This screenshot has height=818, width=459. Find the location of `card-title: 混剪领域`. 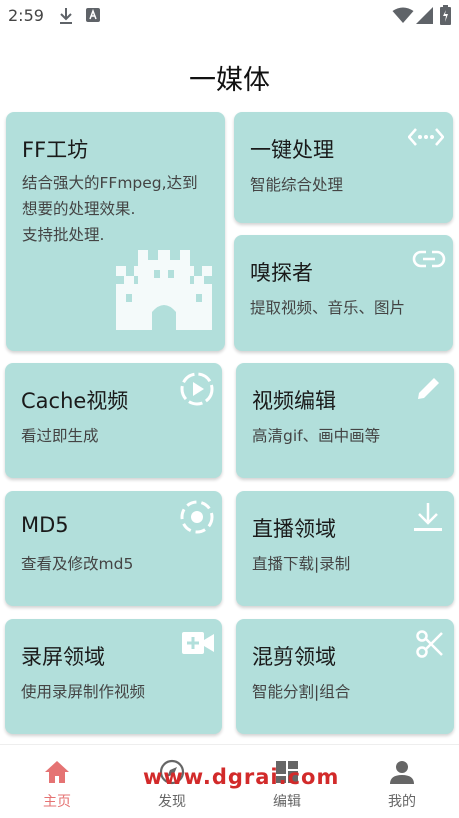

card-title: 混剪领域 is located at coordinates (294, 657).